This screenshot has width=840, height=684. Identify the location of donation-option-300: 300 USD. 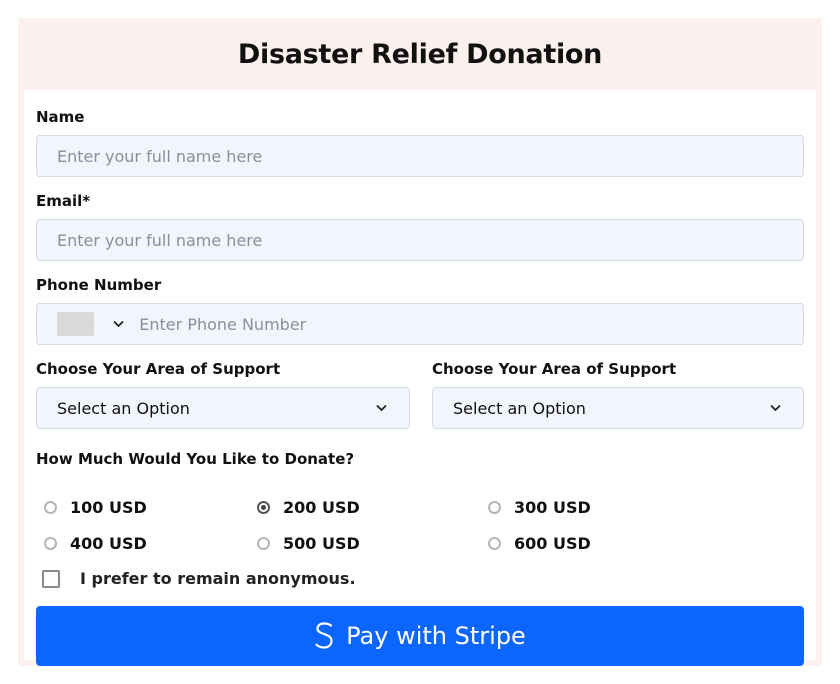
(539, 507).